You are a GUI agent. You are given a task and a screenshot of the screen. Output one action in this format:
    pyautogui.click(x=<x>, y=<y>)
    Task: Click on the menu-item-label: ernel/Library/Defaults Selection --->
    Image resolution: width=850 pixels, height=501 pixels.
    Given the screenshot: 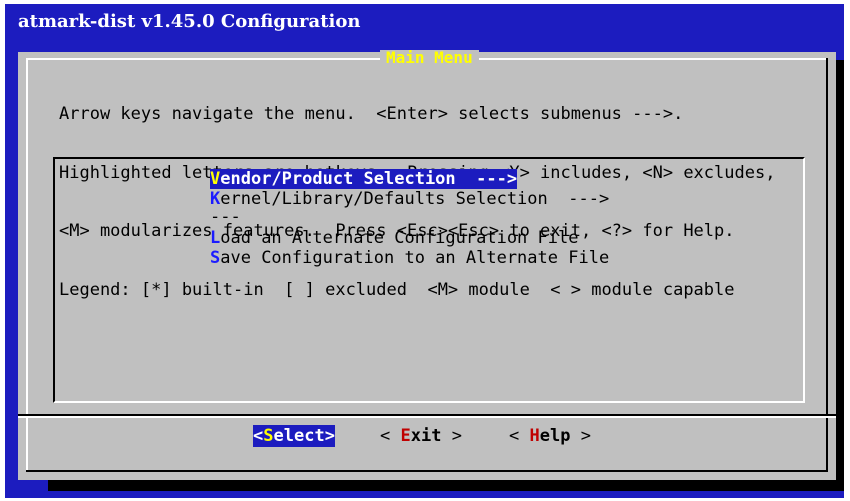 What is the action you would take?
    pyautogui.click(x=415, y=199)
    